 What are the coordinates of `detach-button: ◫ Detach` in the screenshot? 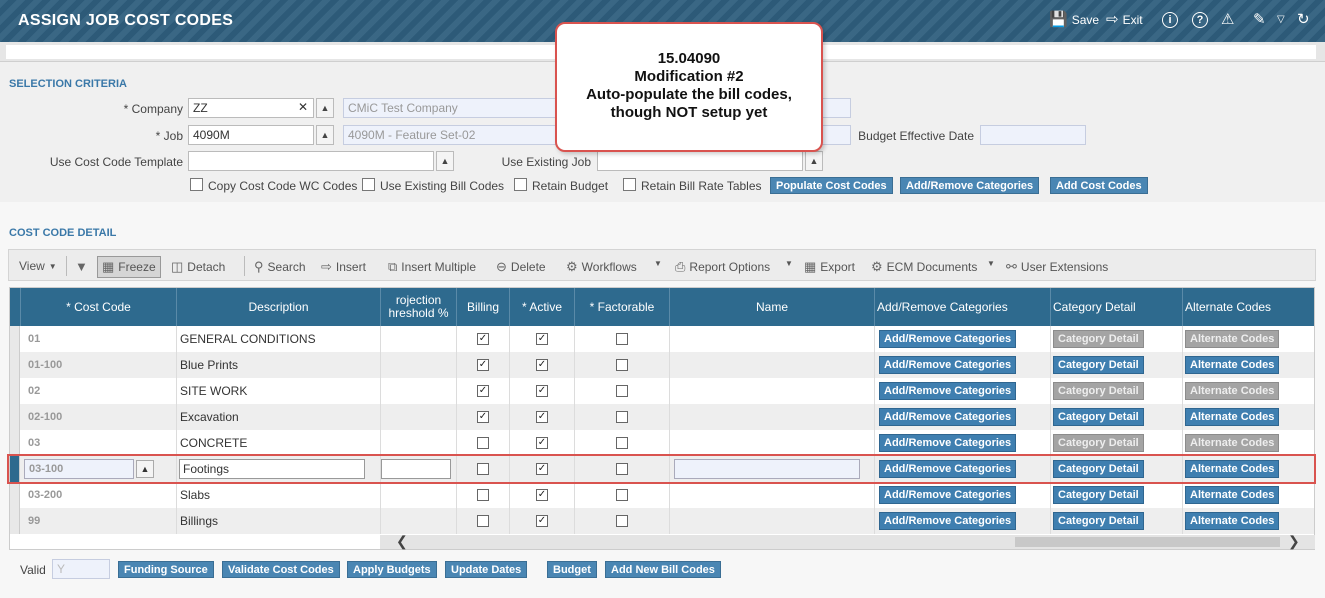 It's located at (198, 267).